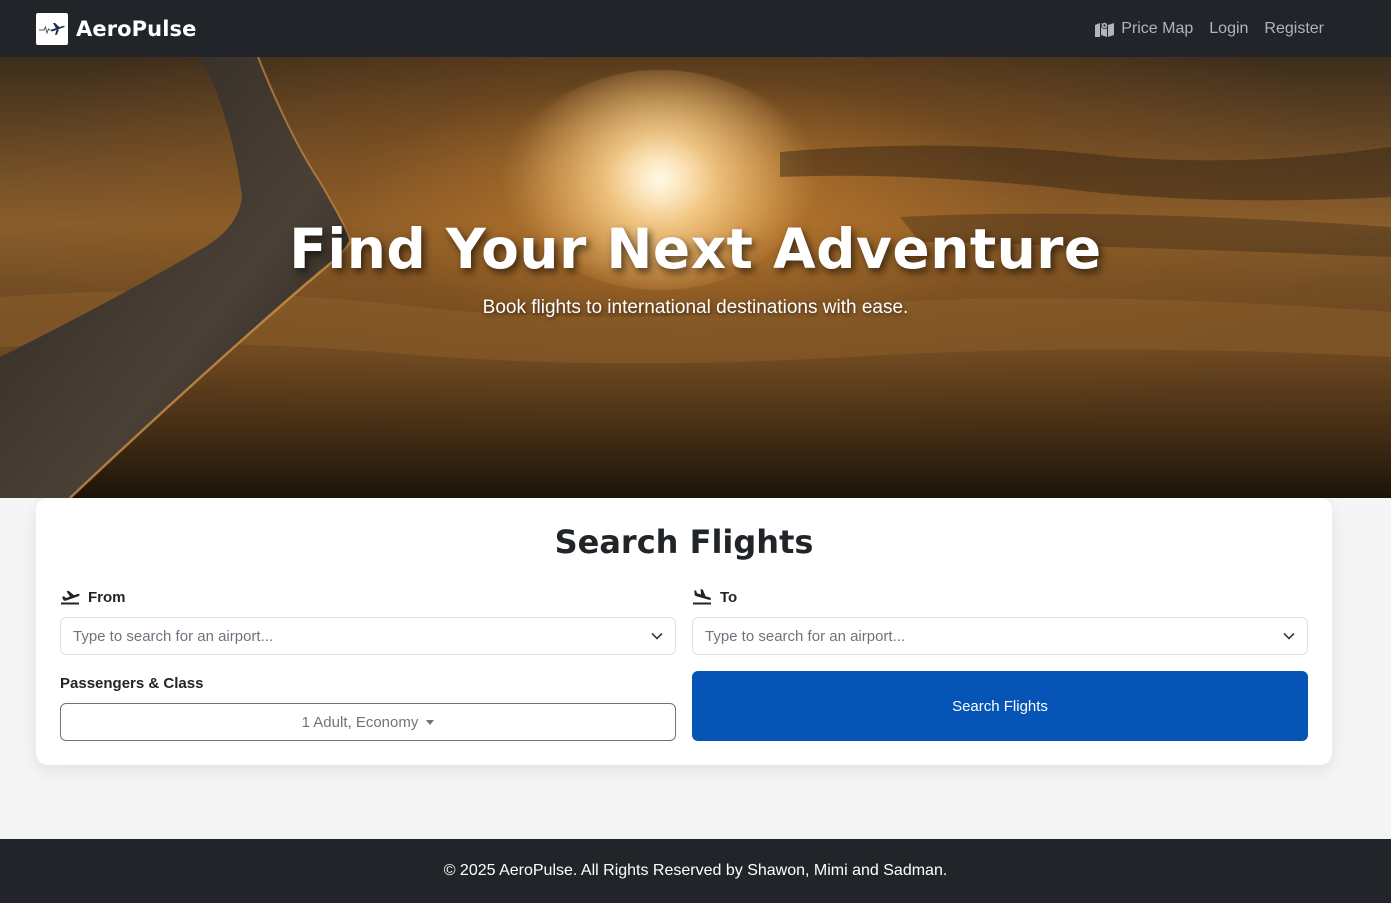 The image size is (1391, 903). I want to click on nav-link-price-map: Price Map, so click(1144, 29).